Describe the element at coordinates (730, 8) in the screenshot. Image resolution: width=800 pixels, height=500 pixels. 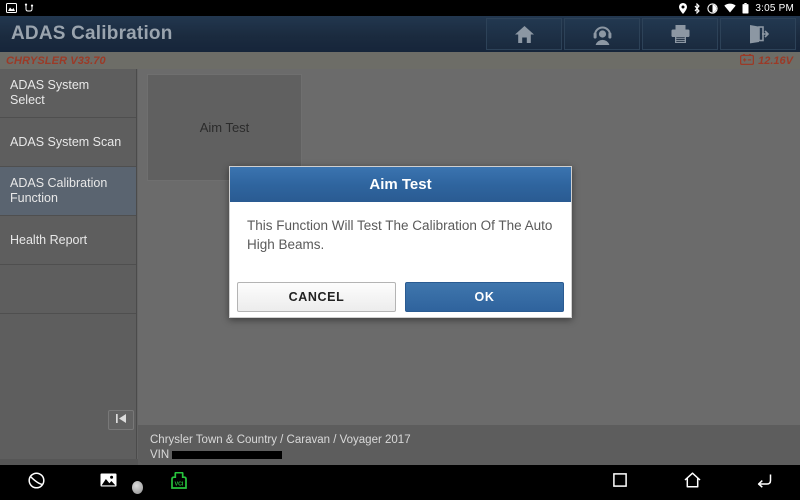
I see `wifi-icon` at that location.